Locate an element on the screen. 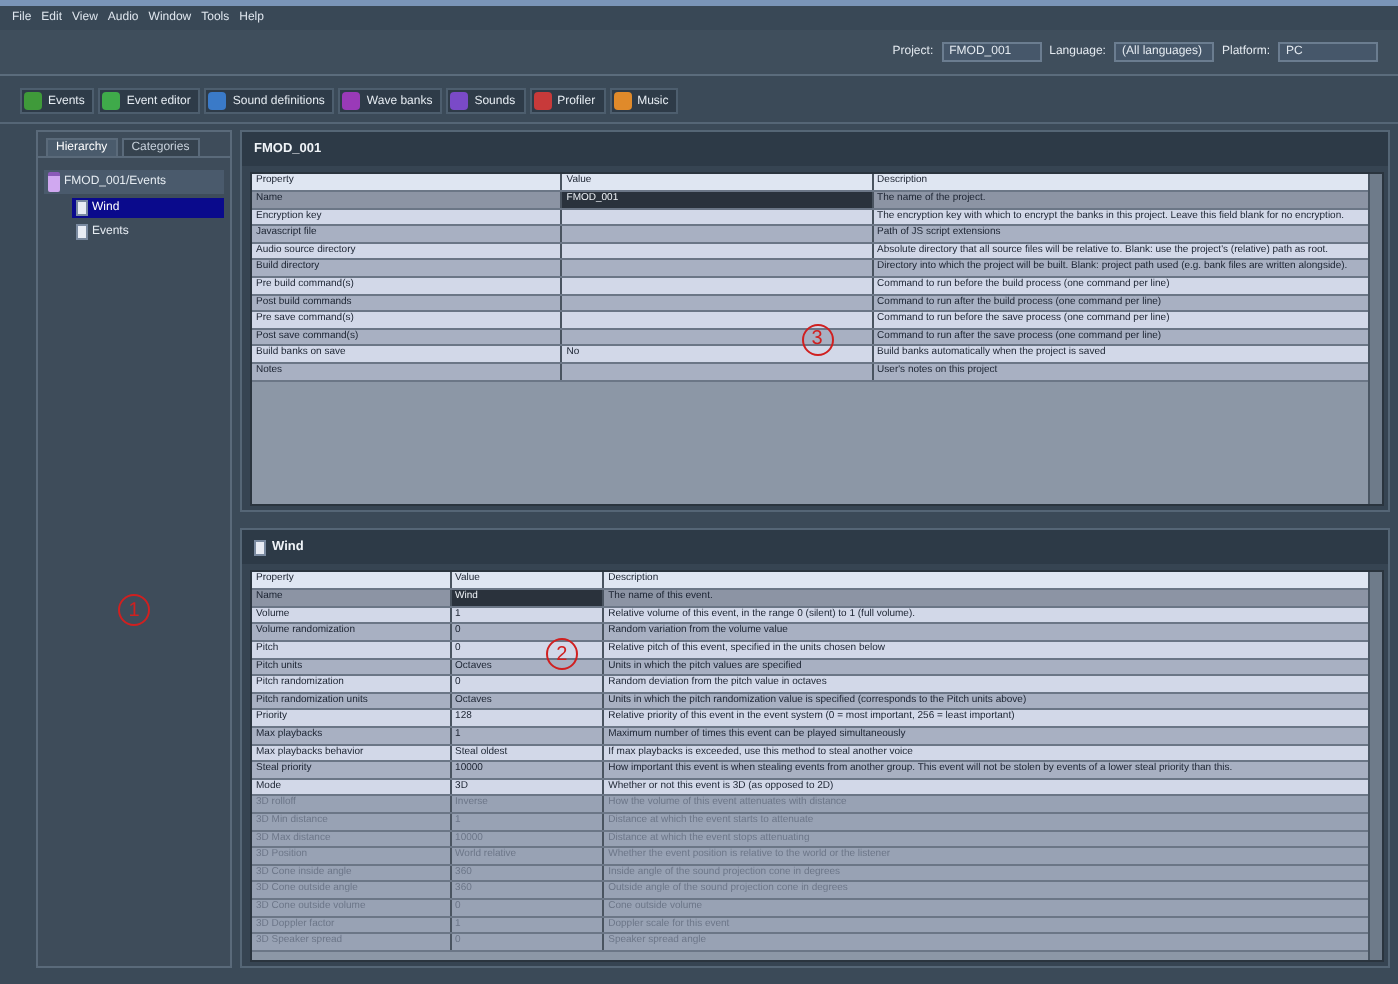  annotation-marker: 2 is located at coordinates (561, 654).